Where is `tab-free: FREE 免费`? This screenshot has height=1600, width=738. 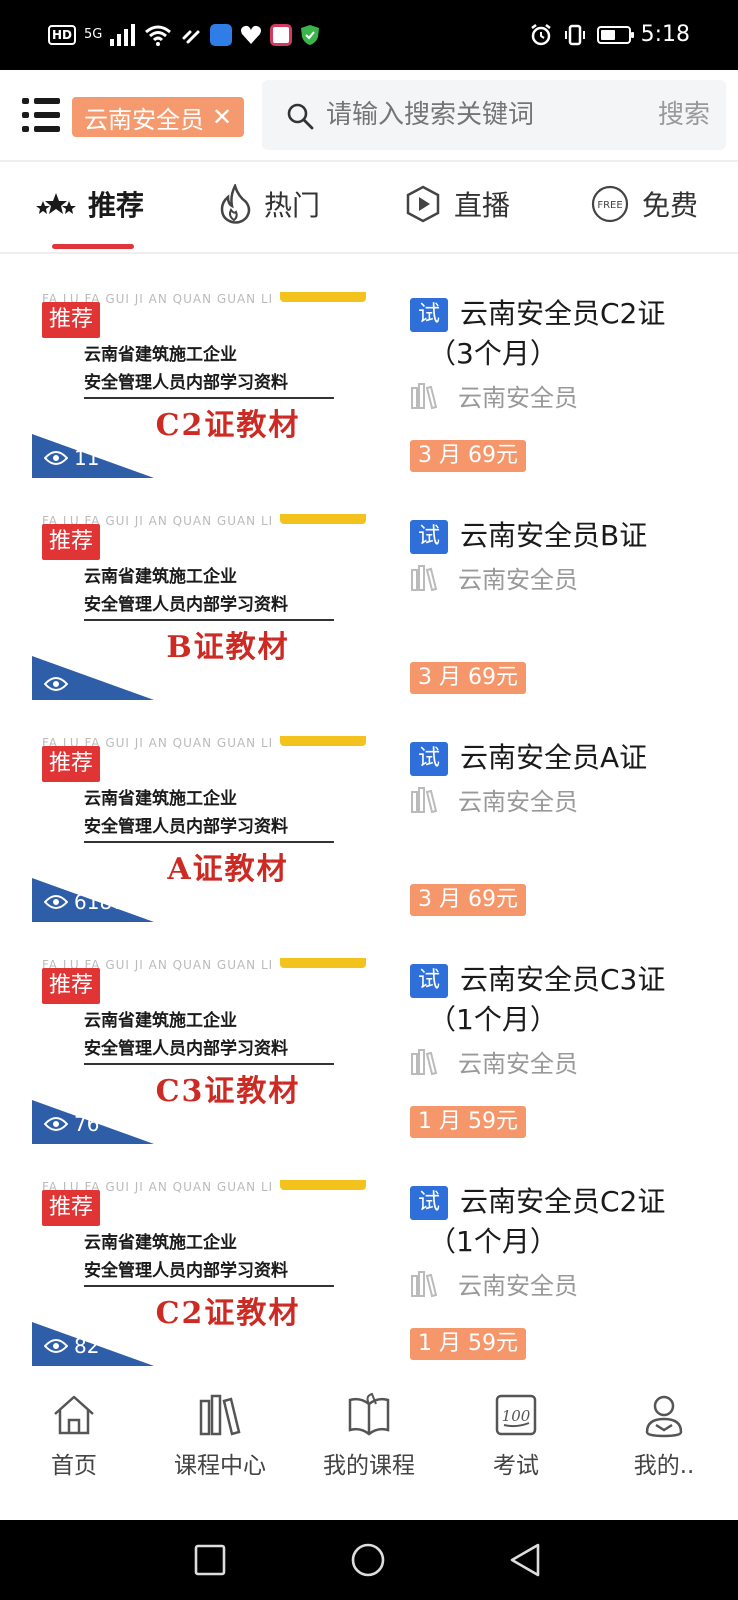 tab-free: FREE 免费 is located at coordinates (644, 204).